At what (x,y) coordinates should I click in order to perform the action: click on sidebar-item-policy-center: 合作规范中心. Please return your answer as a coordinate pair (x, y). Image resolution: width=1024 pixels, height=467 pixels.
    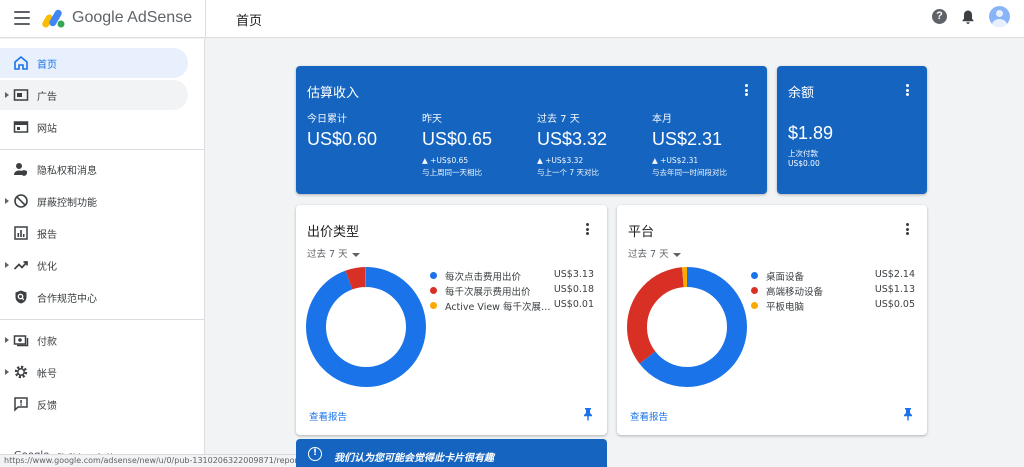
    Looking at the image, I should click on (94, 297).